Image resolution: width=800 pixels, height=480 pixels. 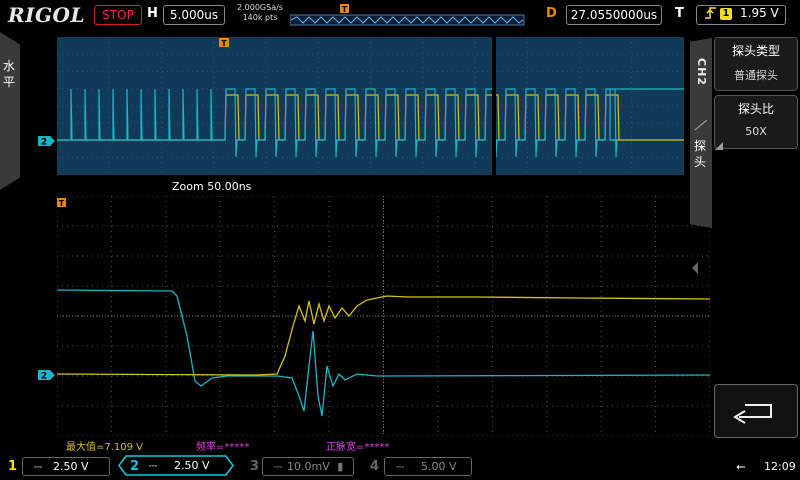 I want to click on ch1-scale-box: ⎓ 2.50 V, so click(x=66, y=466).